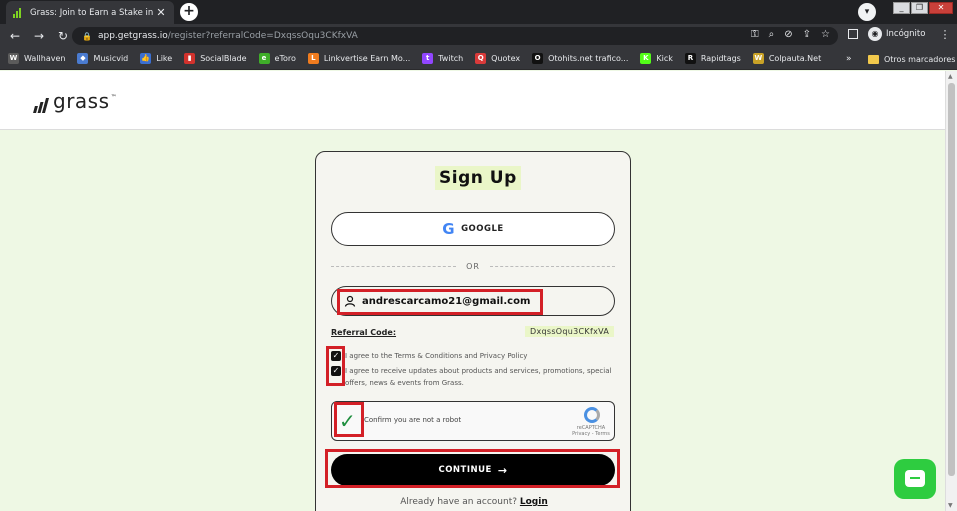 The width and height of the screenshot is (957, 511). What do you see at coordinates (502, 470) in the screenshot?
I see `arrow-right-icon: →` at bounding box center [502, 470].